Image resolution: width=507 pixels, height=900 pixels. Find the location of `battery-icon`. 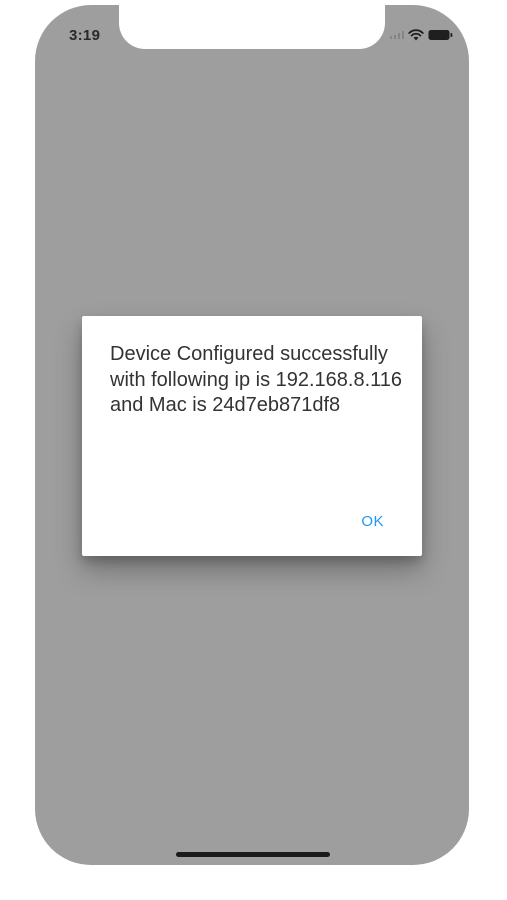

battery-icon is located at coordinates (440, 35).